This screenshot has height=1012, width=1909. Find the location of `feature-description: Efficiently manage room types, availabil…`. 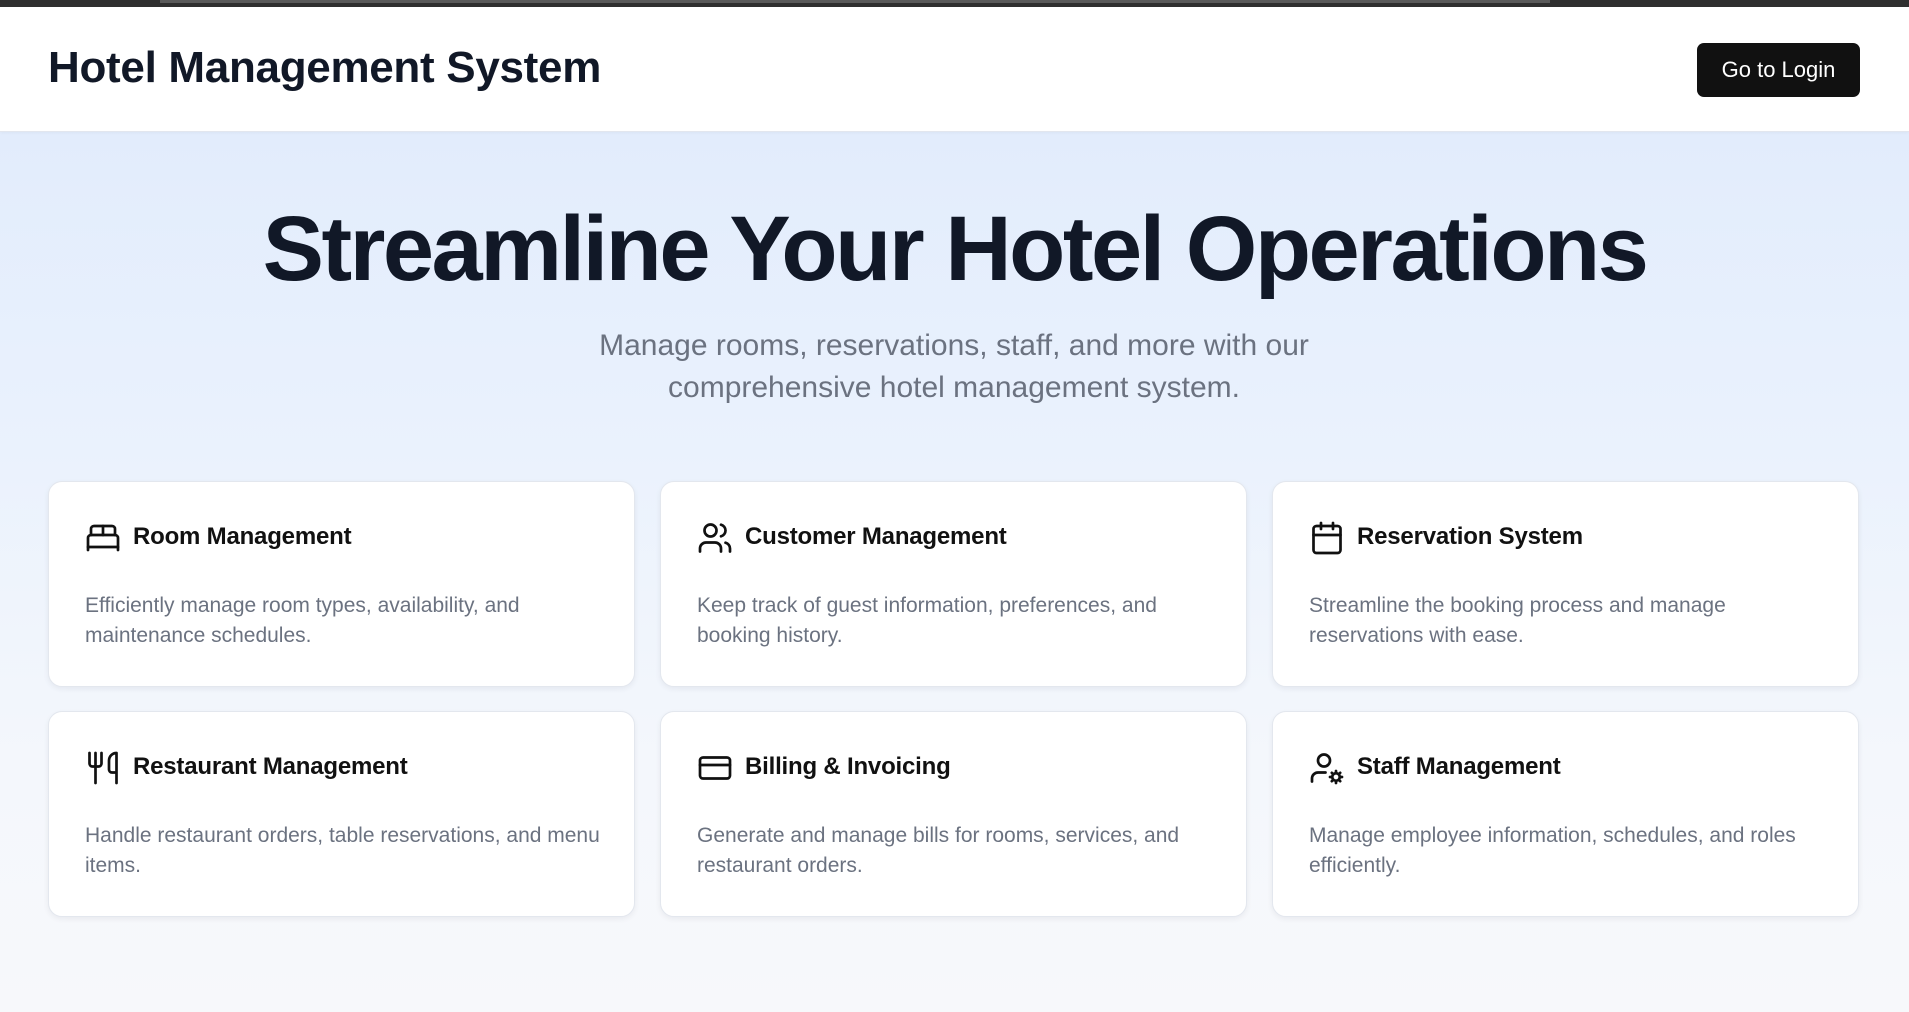

feature-description: Efficiently manage room types, availabil… is located at coordinates (302, 620).